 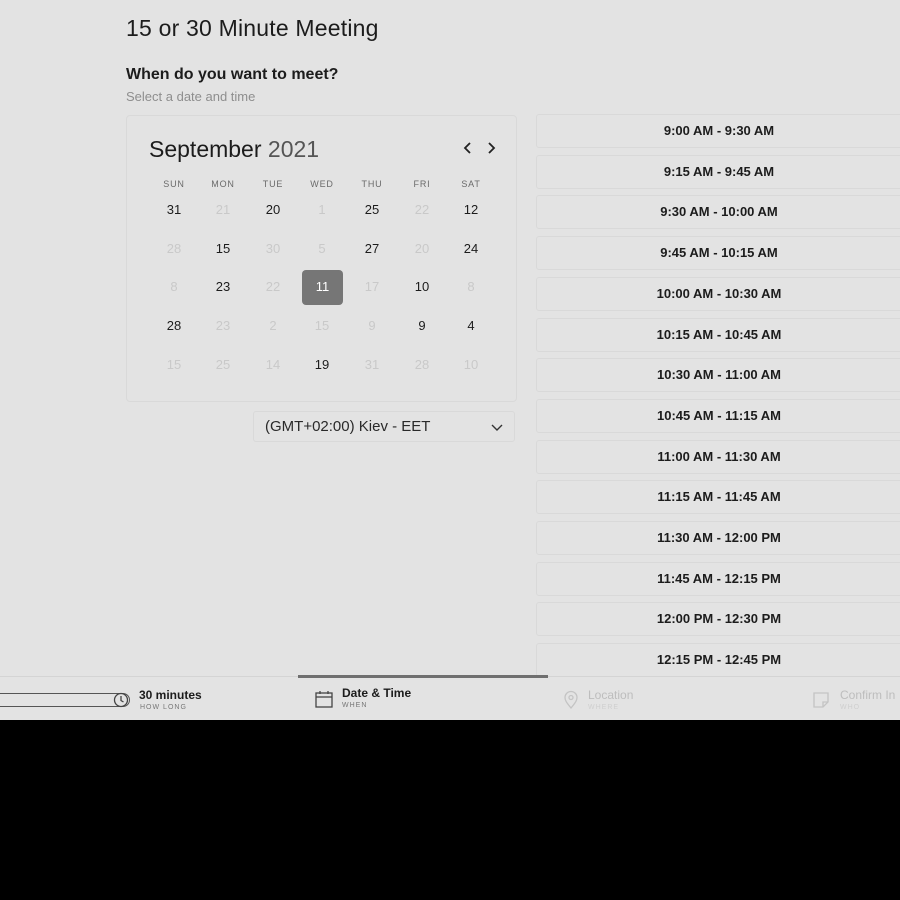 What do you see at coordinates (355, 705) in the screenshot?
I see `step-datetime-sub: WHEN` at bounding box center [355, 705].